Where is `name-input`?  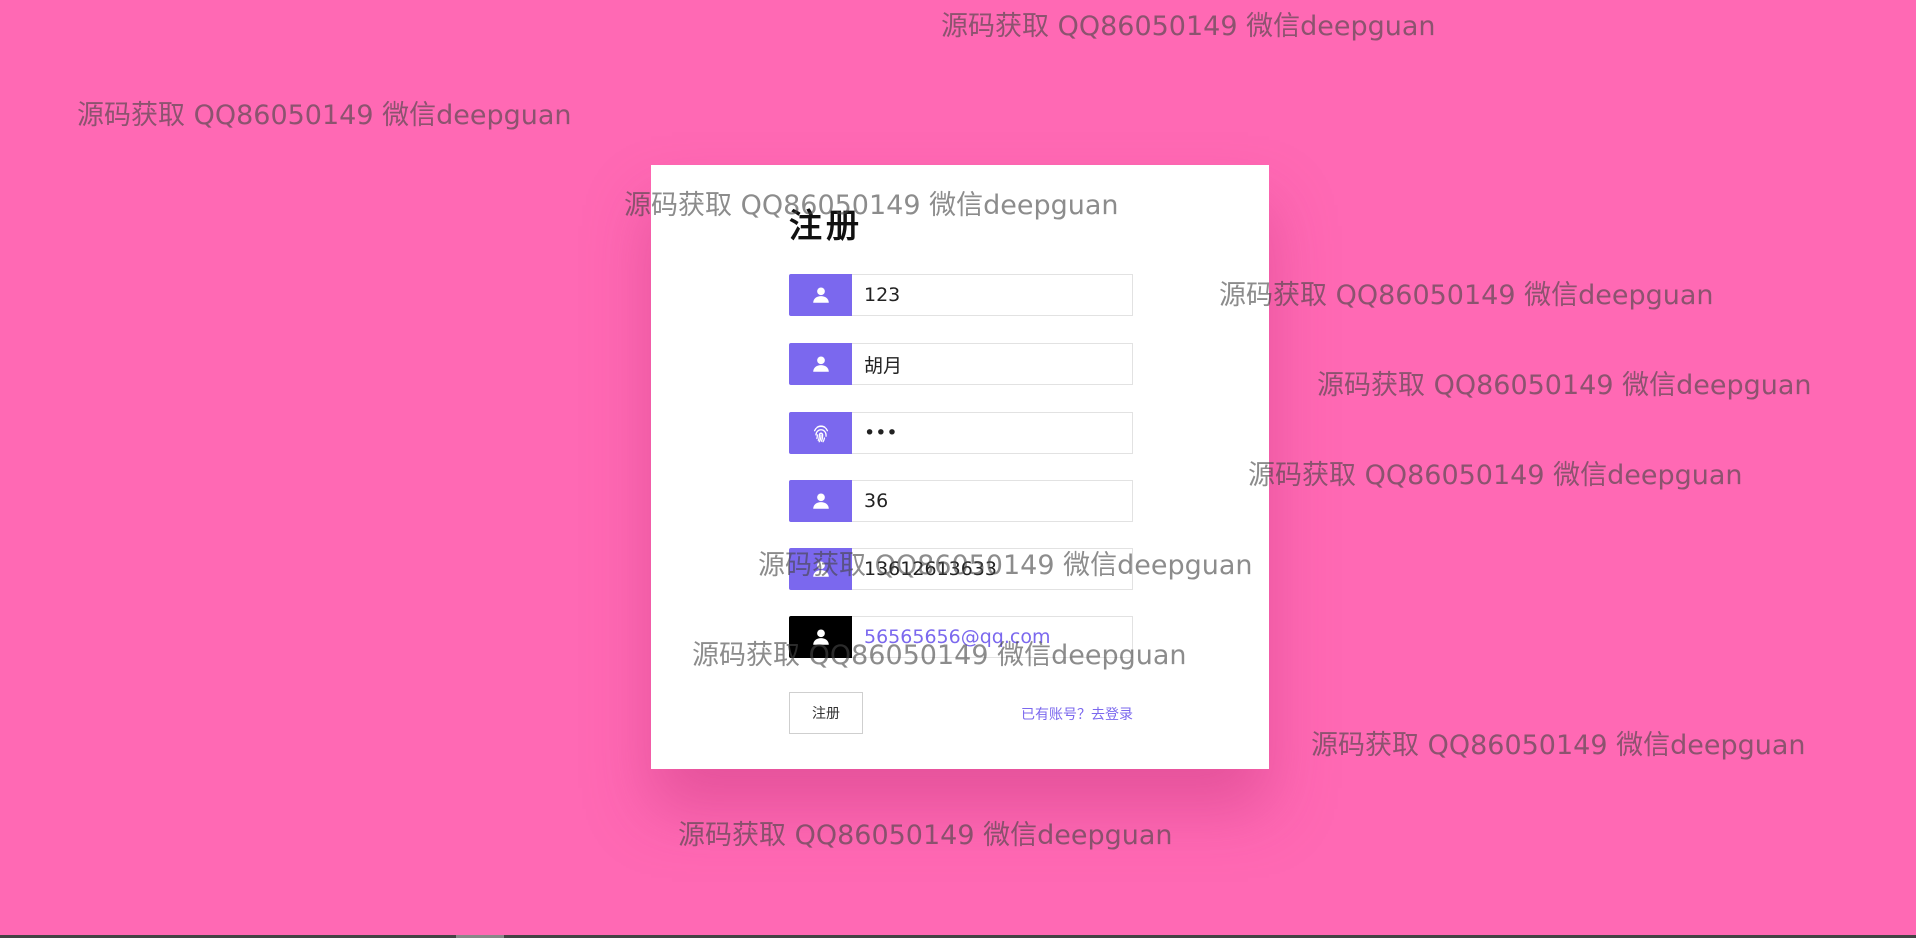
name-input is located at coordinates (992, 364).